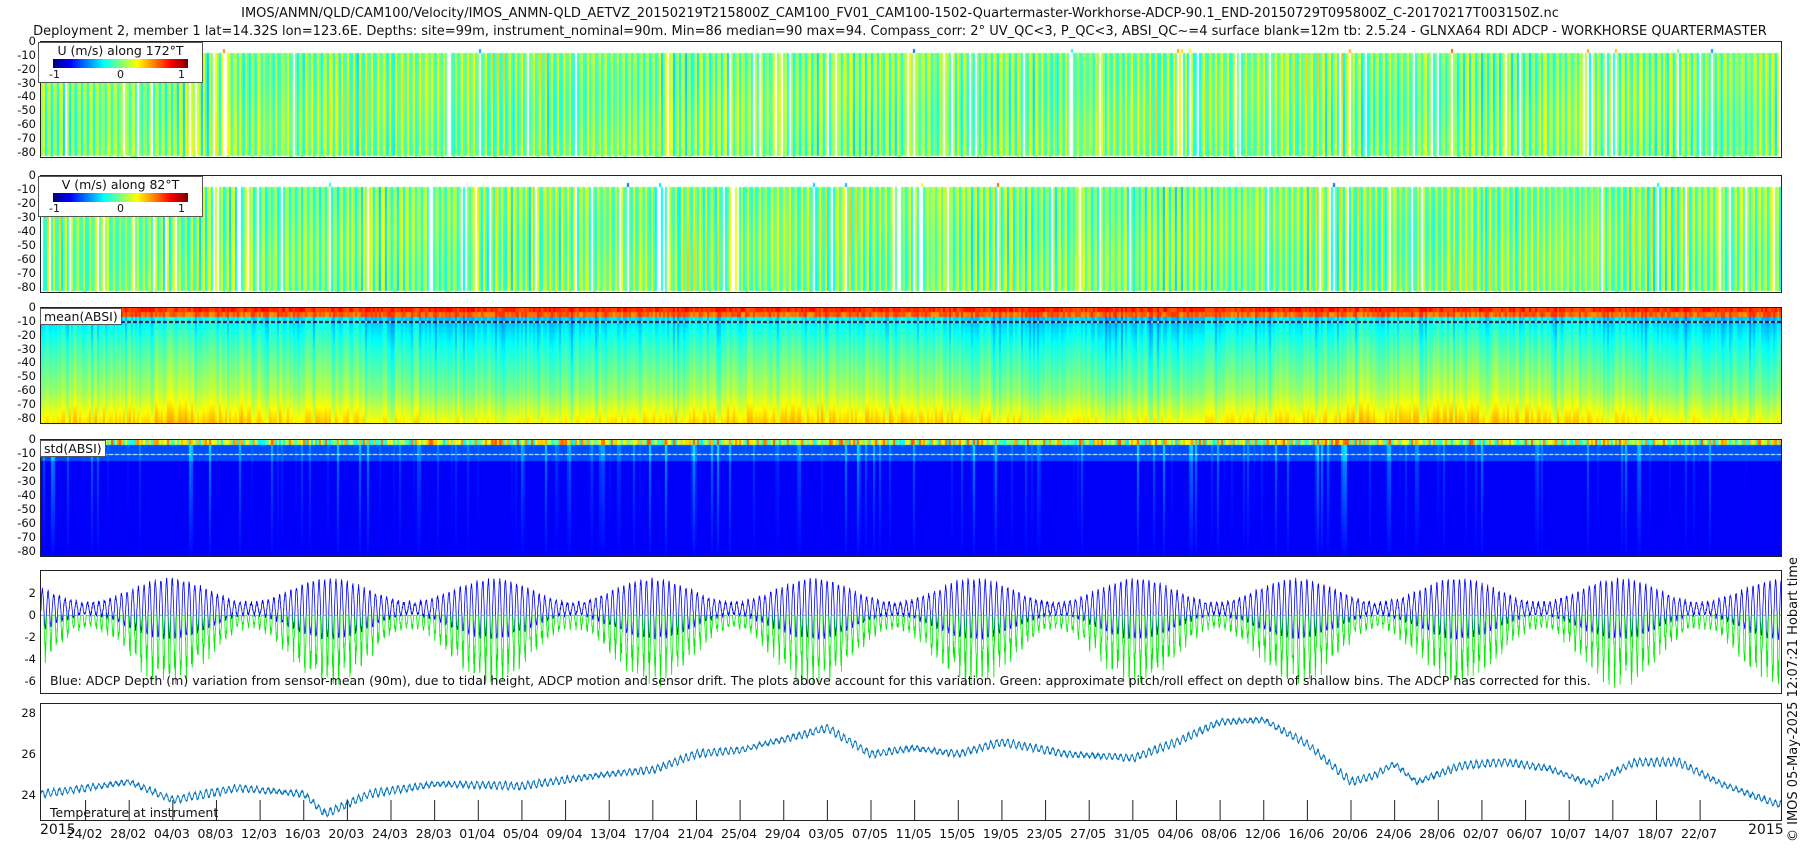  I want to click on x-tick-label: 28/06, so click(1437, 833).